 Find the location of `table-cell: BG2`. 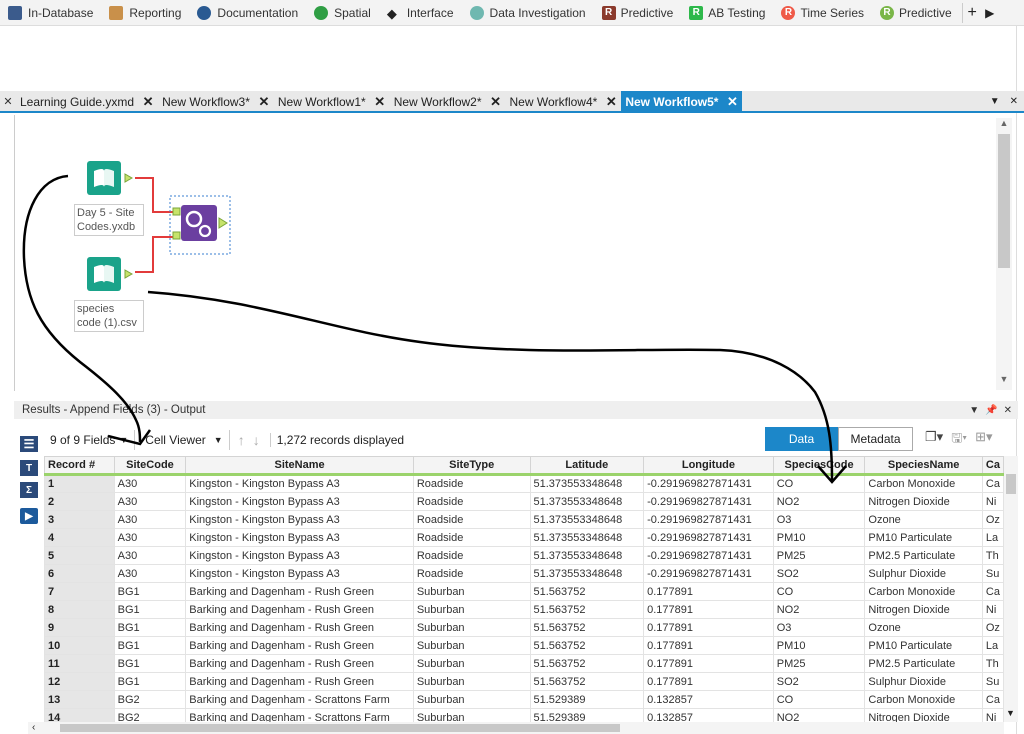

table-cell: BG2 is located at coordinates (150, 699).